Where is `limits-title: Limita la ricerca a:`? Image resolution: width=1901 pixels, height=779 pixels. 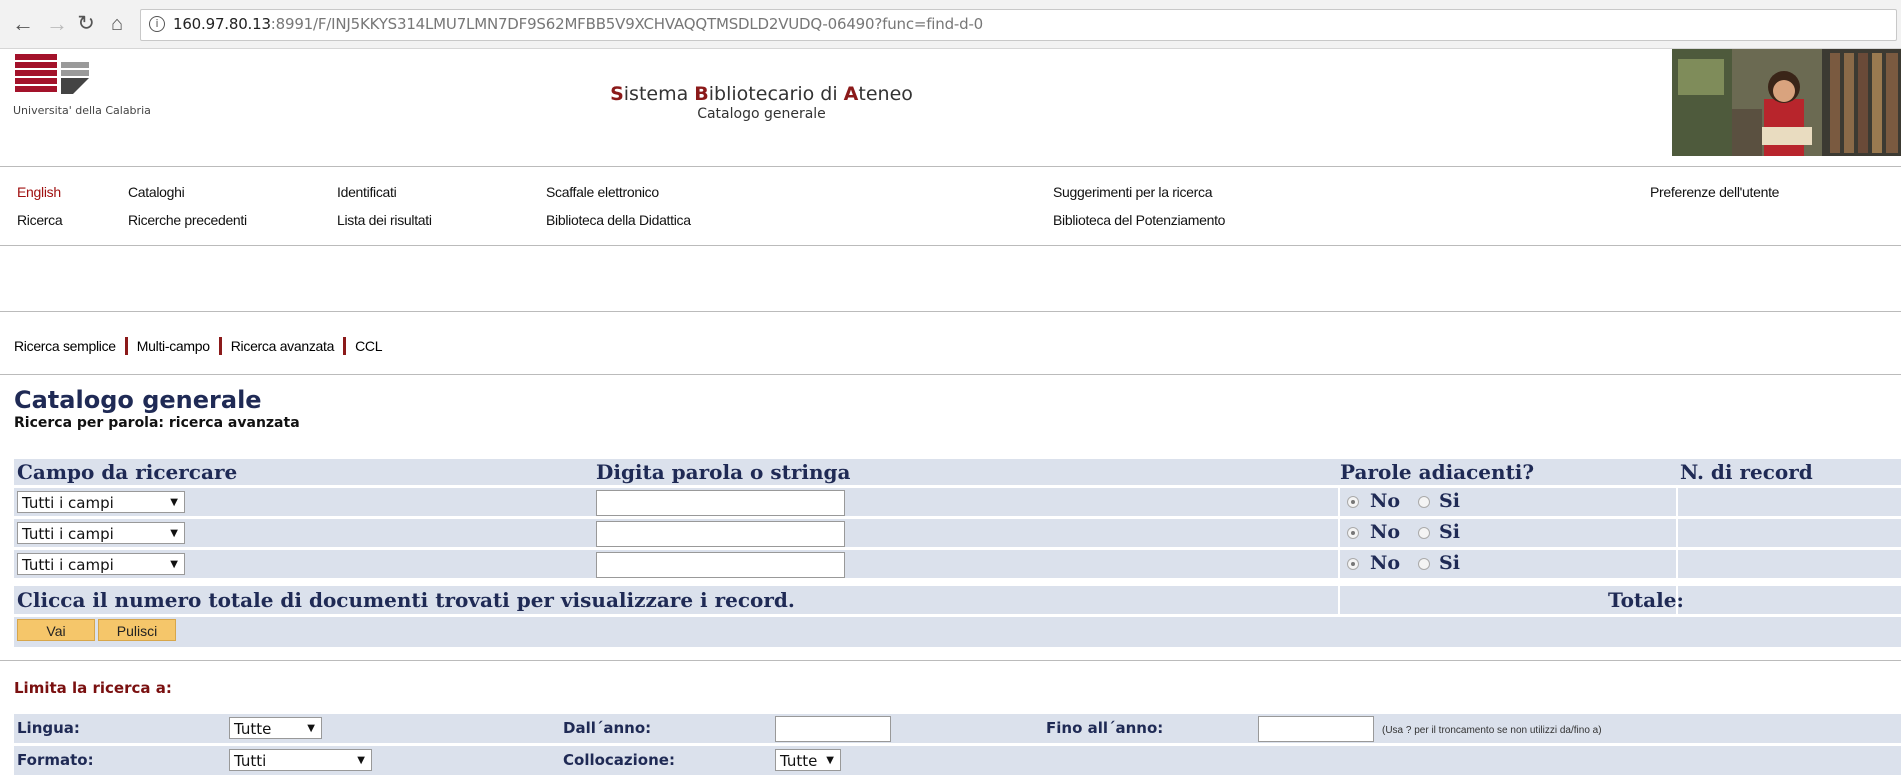
limits-title: Limita la ricerca a: is located at coordinates (93, 688).